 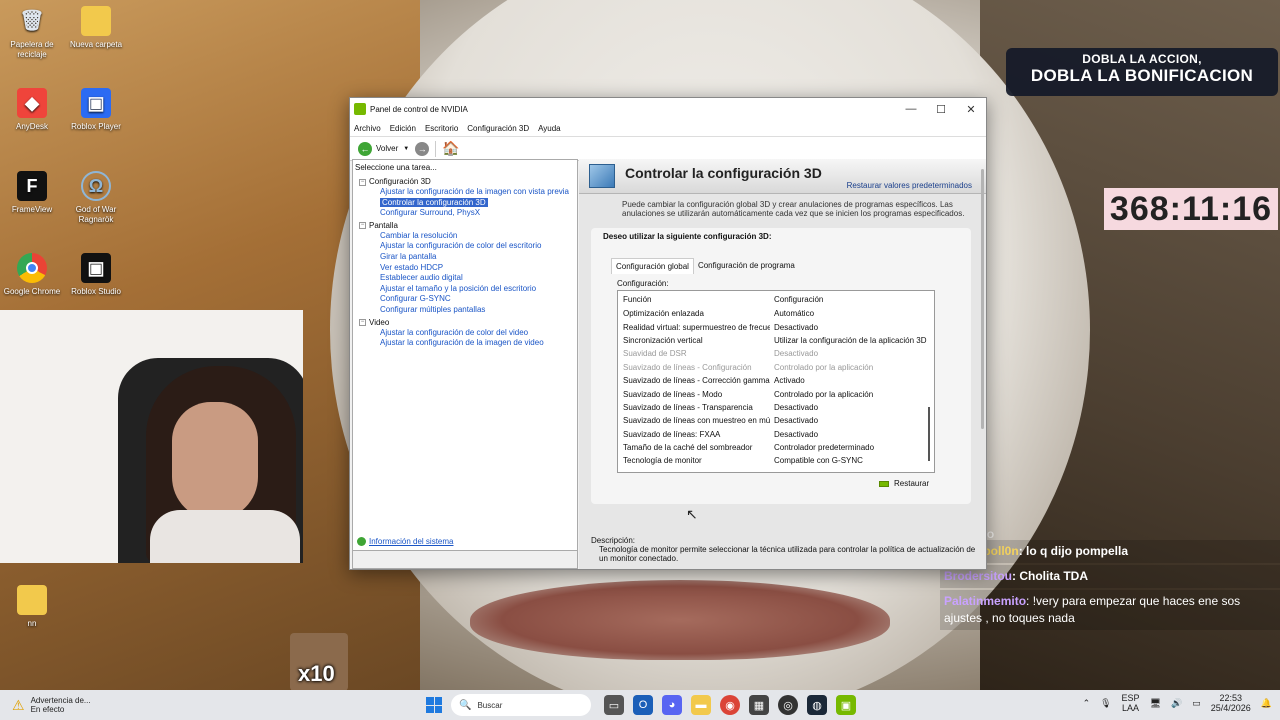 I want to click on microphone-icon: 🎙, so click(x=1105, y=703).